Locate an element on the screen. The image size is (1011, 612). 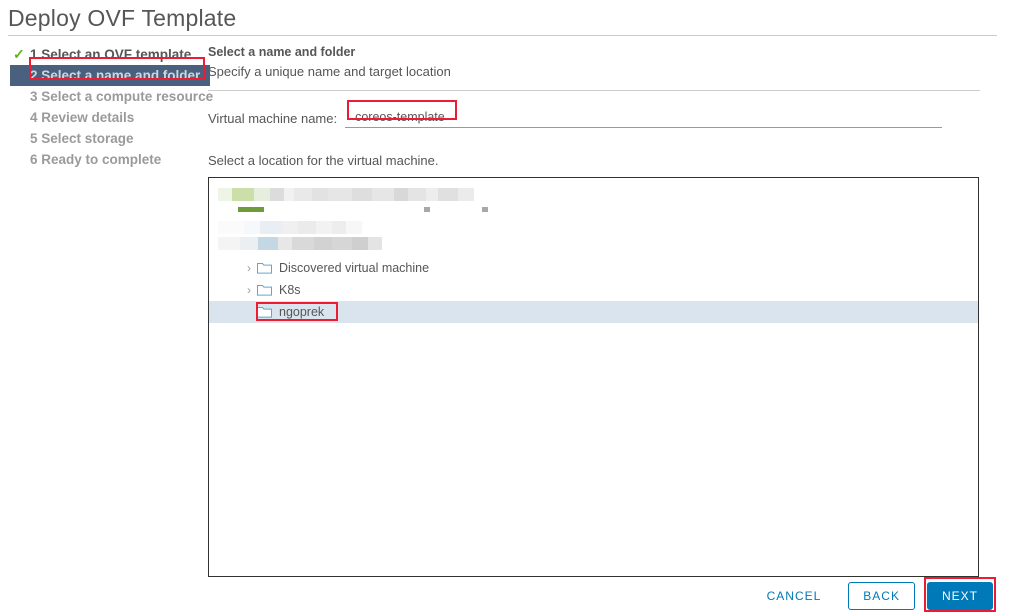
redacted-row-2b is located at coordinates (598, 243).